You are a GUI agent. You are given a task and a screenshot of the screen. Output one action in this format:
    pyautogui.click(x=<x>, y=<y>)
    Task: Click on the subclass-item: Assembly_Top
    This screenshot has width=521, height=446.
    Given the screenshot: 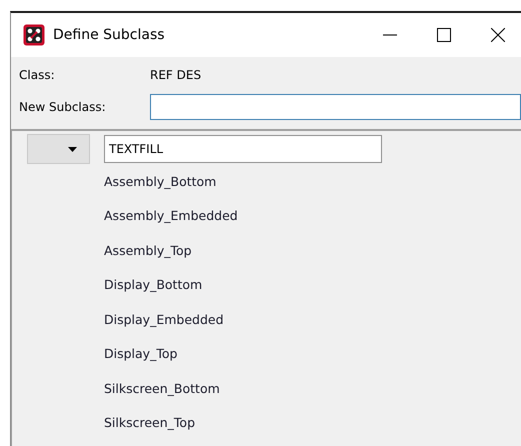 What is the action you would take?
    pyautogui.click(x=148, y=250)
    